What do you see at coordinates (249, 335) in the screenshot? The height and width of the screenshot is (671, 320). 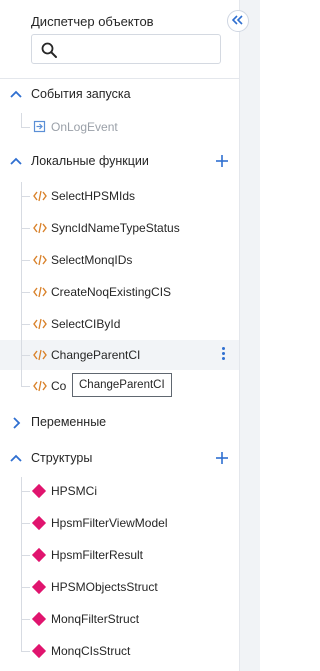 I see `canvas-edge` at bounding box center [249, 335].